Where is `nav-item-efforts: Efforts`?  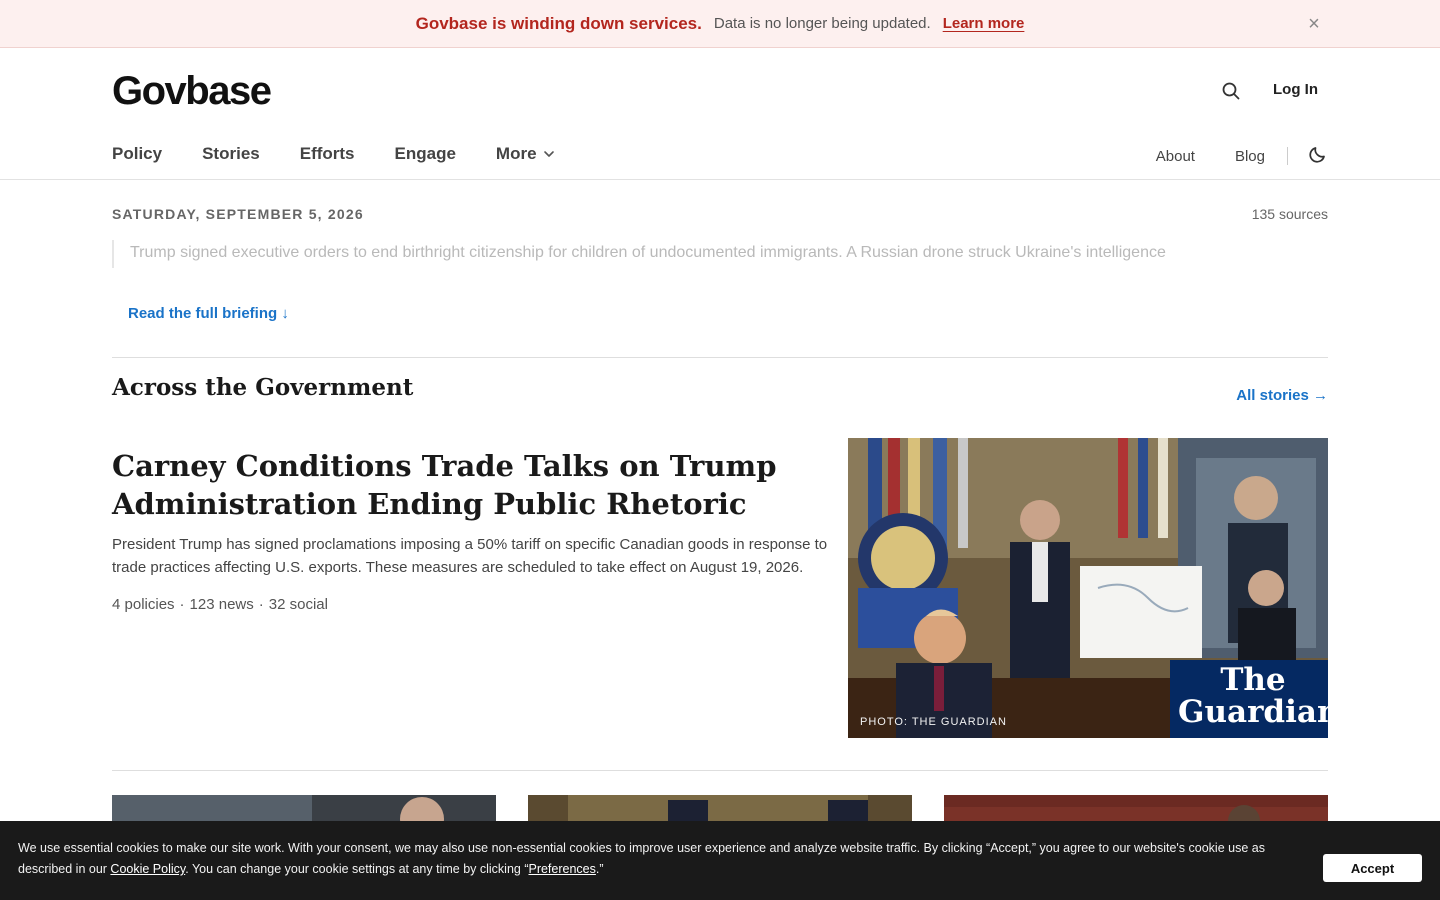 nav-item-efforts: Efforts is located at coordinates (327, 154).